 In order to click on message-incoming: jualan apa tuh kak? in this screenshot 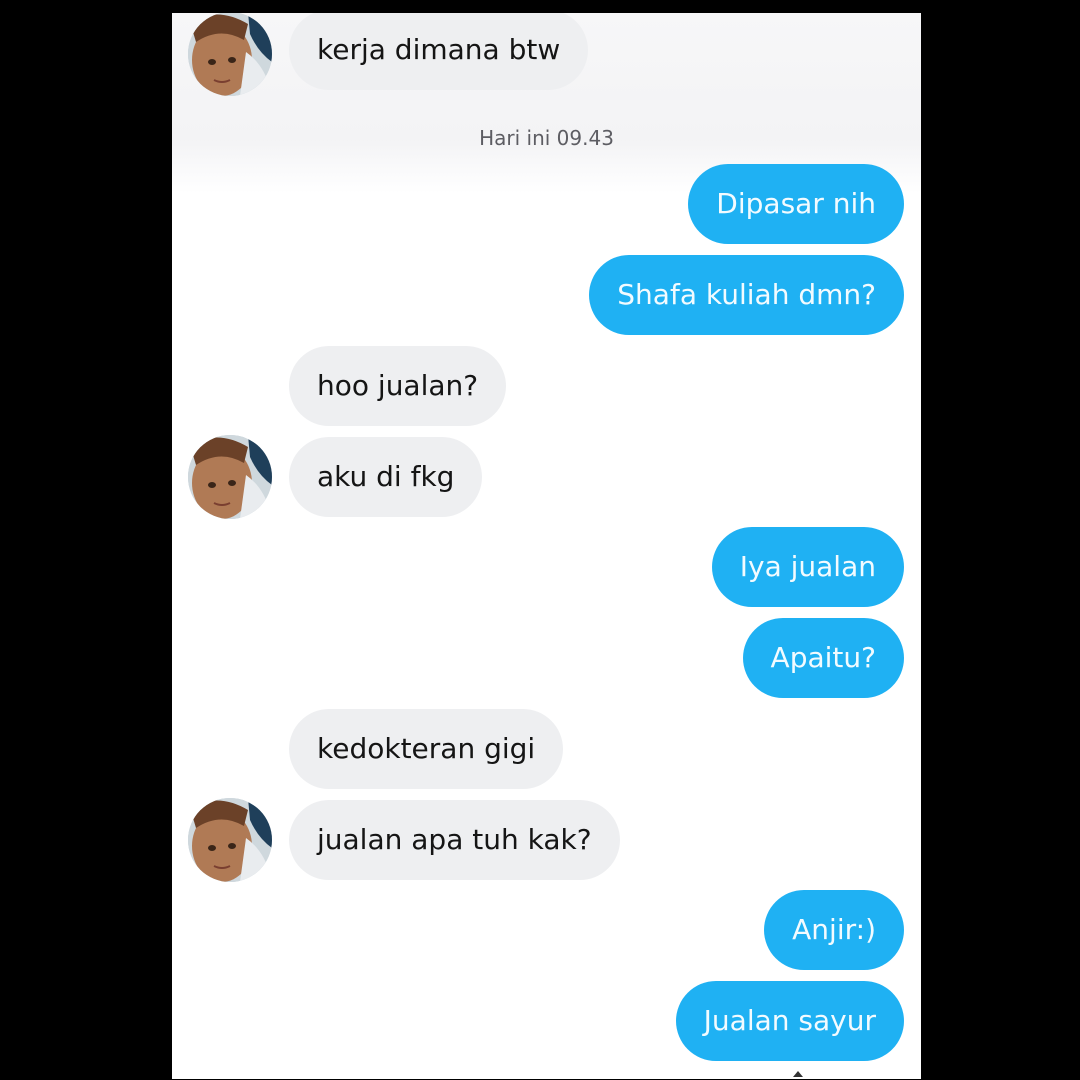, I will do `click(454, 840)`.